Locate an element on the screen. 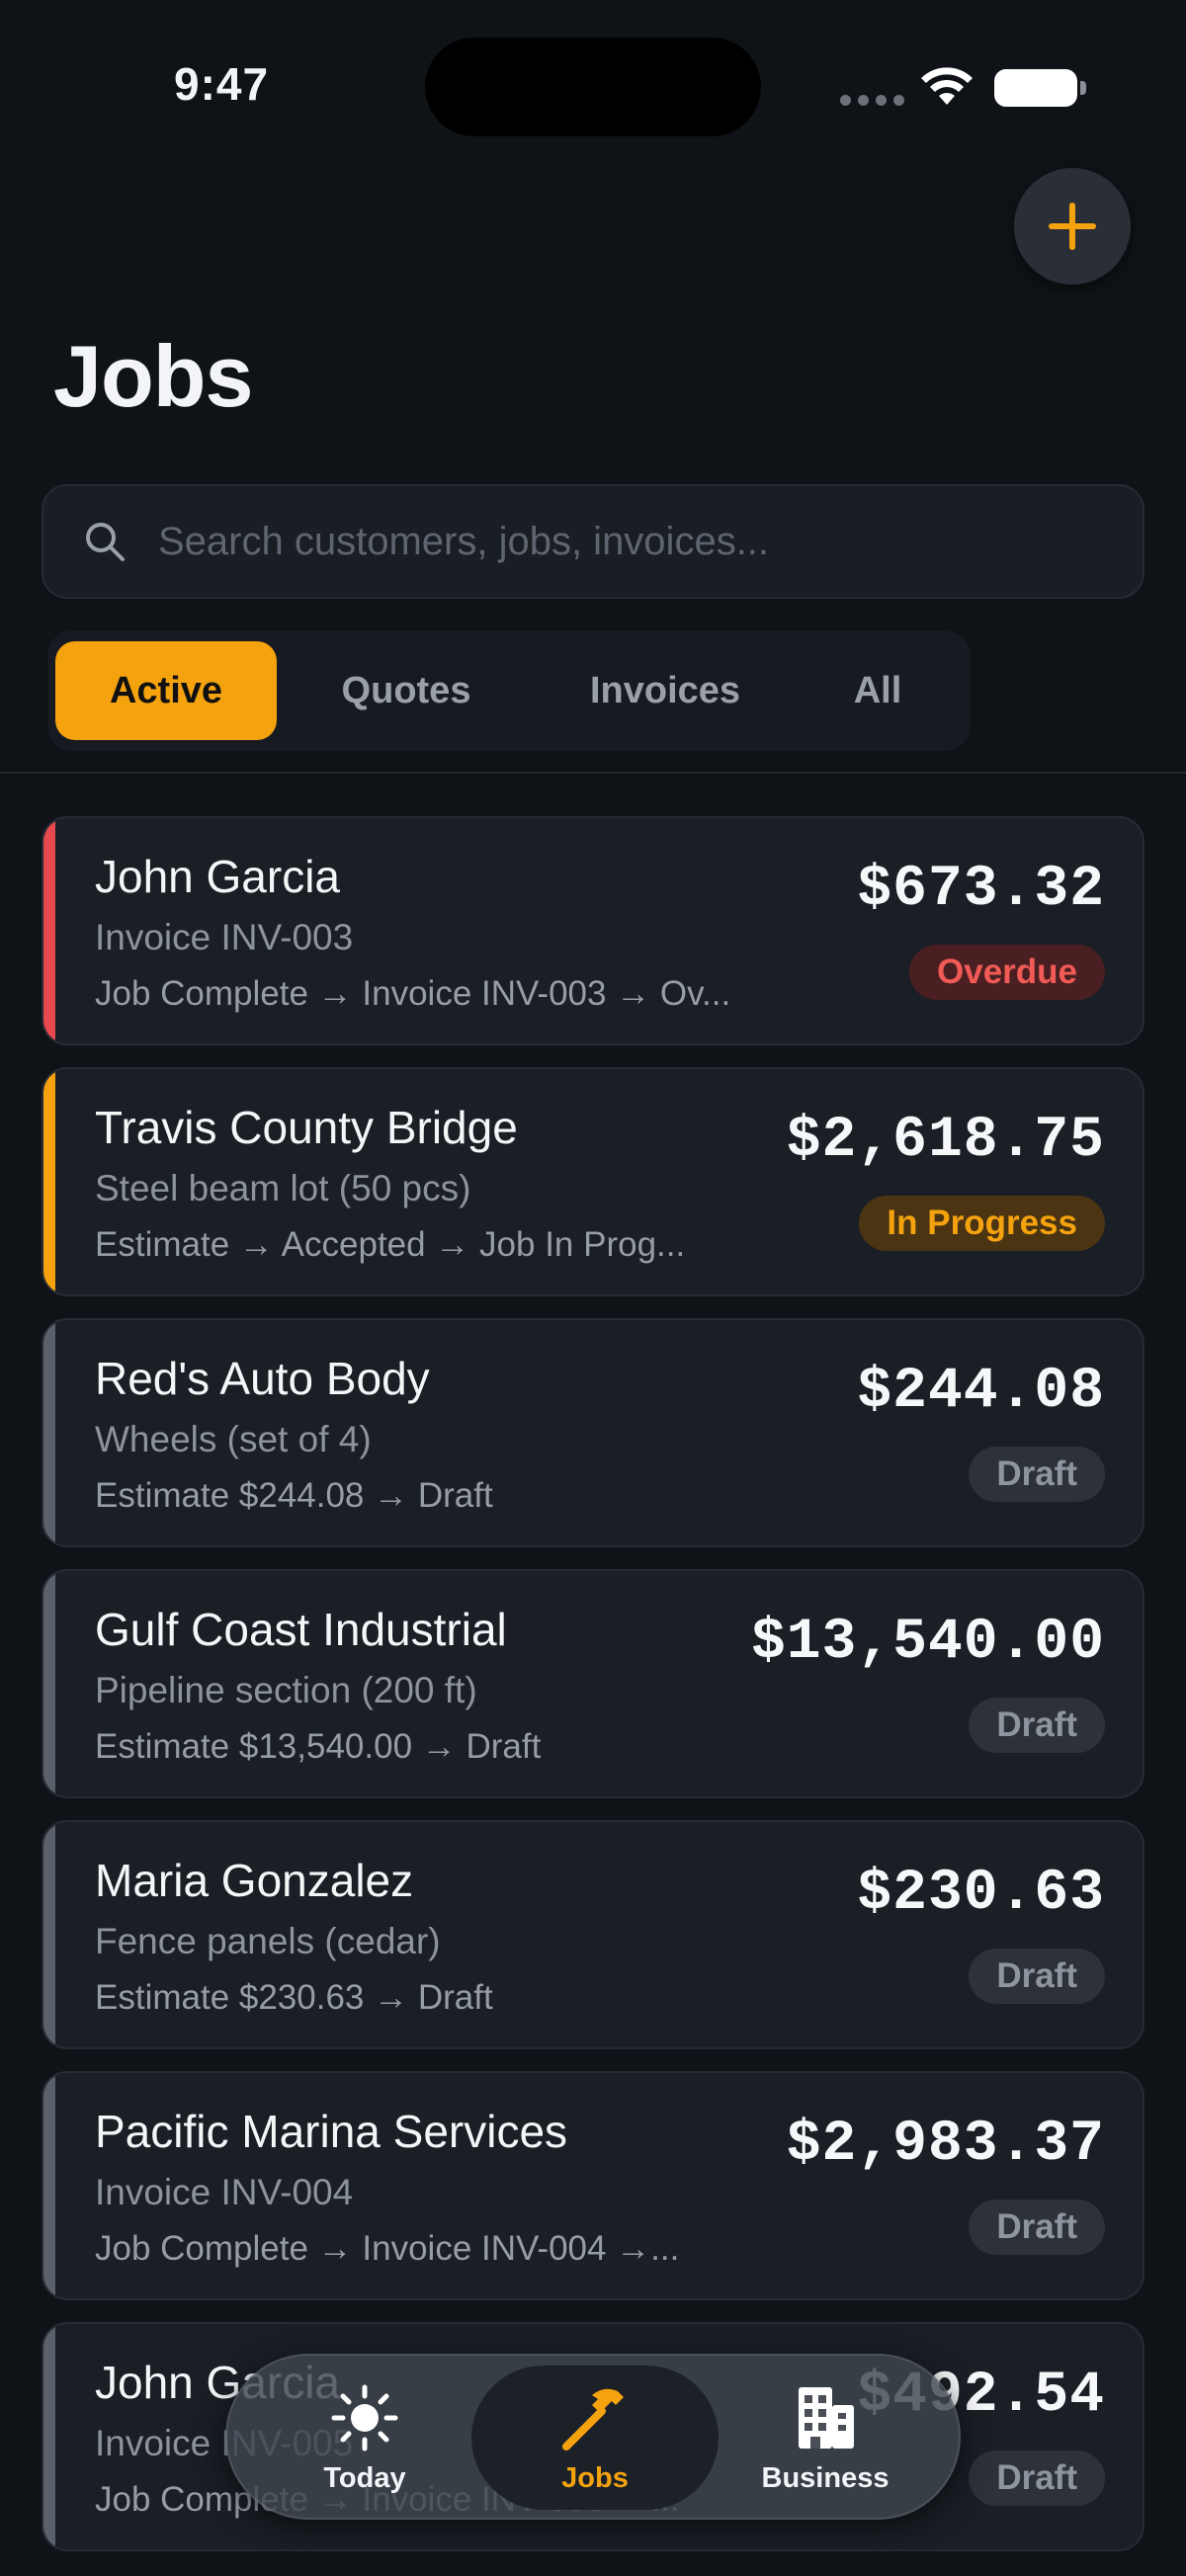  status-badge: In Progress is located at coordinates (982, 1223).